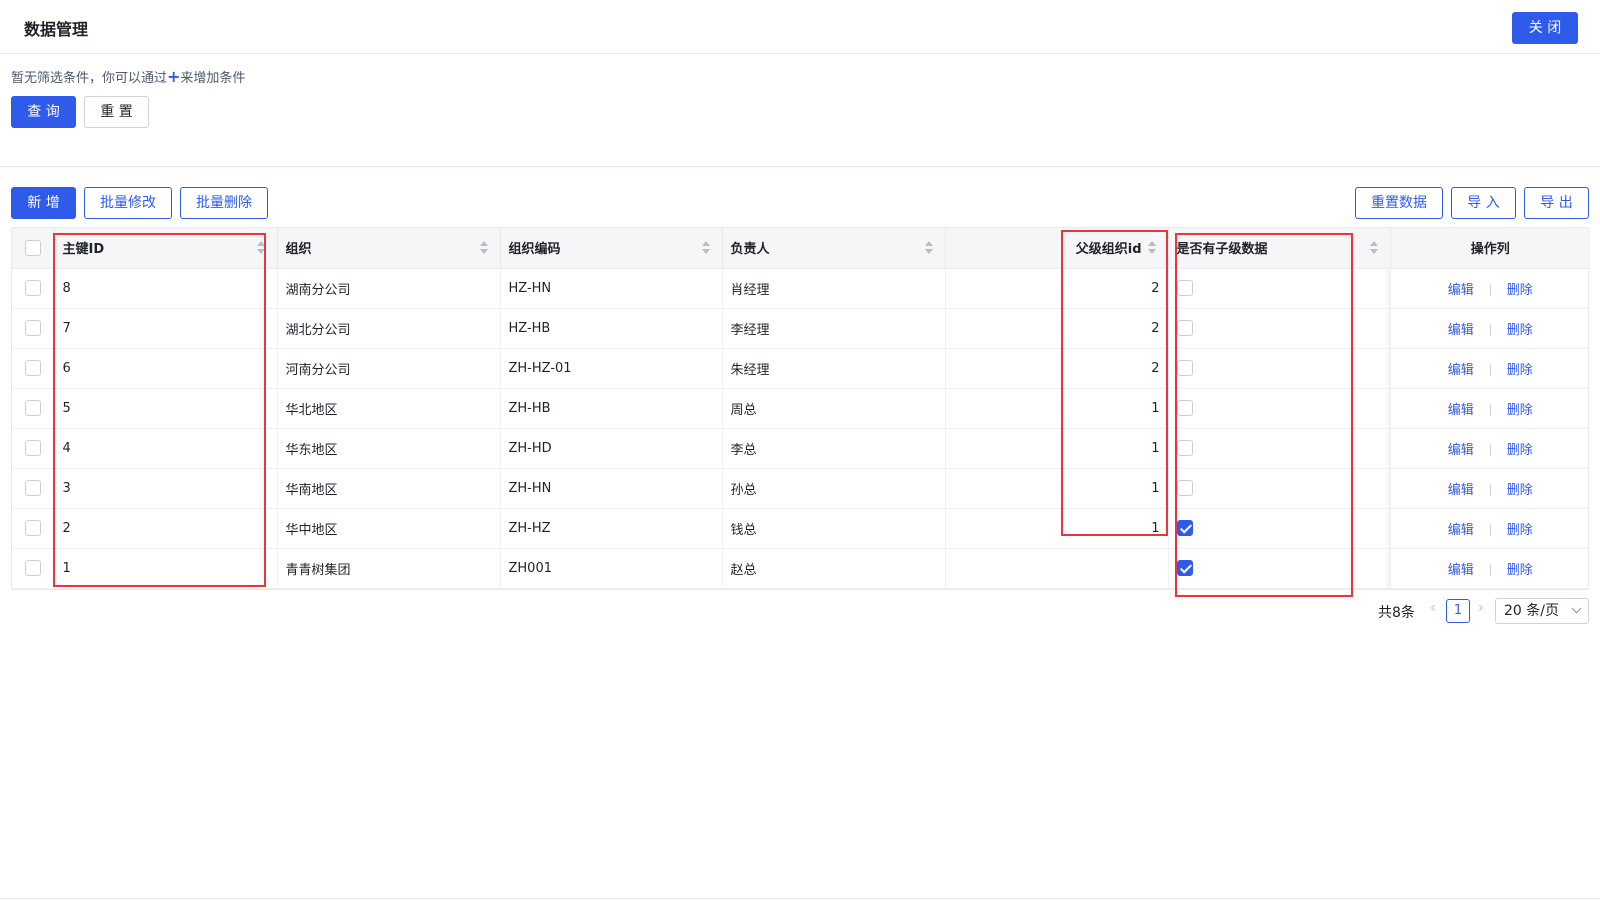 The height and width of the screenshot is (900, 1600). Describe the element at coordinates (1556, 203) in the screenshot. I see `export-button: 导 出` at that location.